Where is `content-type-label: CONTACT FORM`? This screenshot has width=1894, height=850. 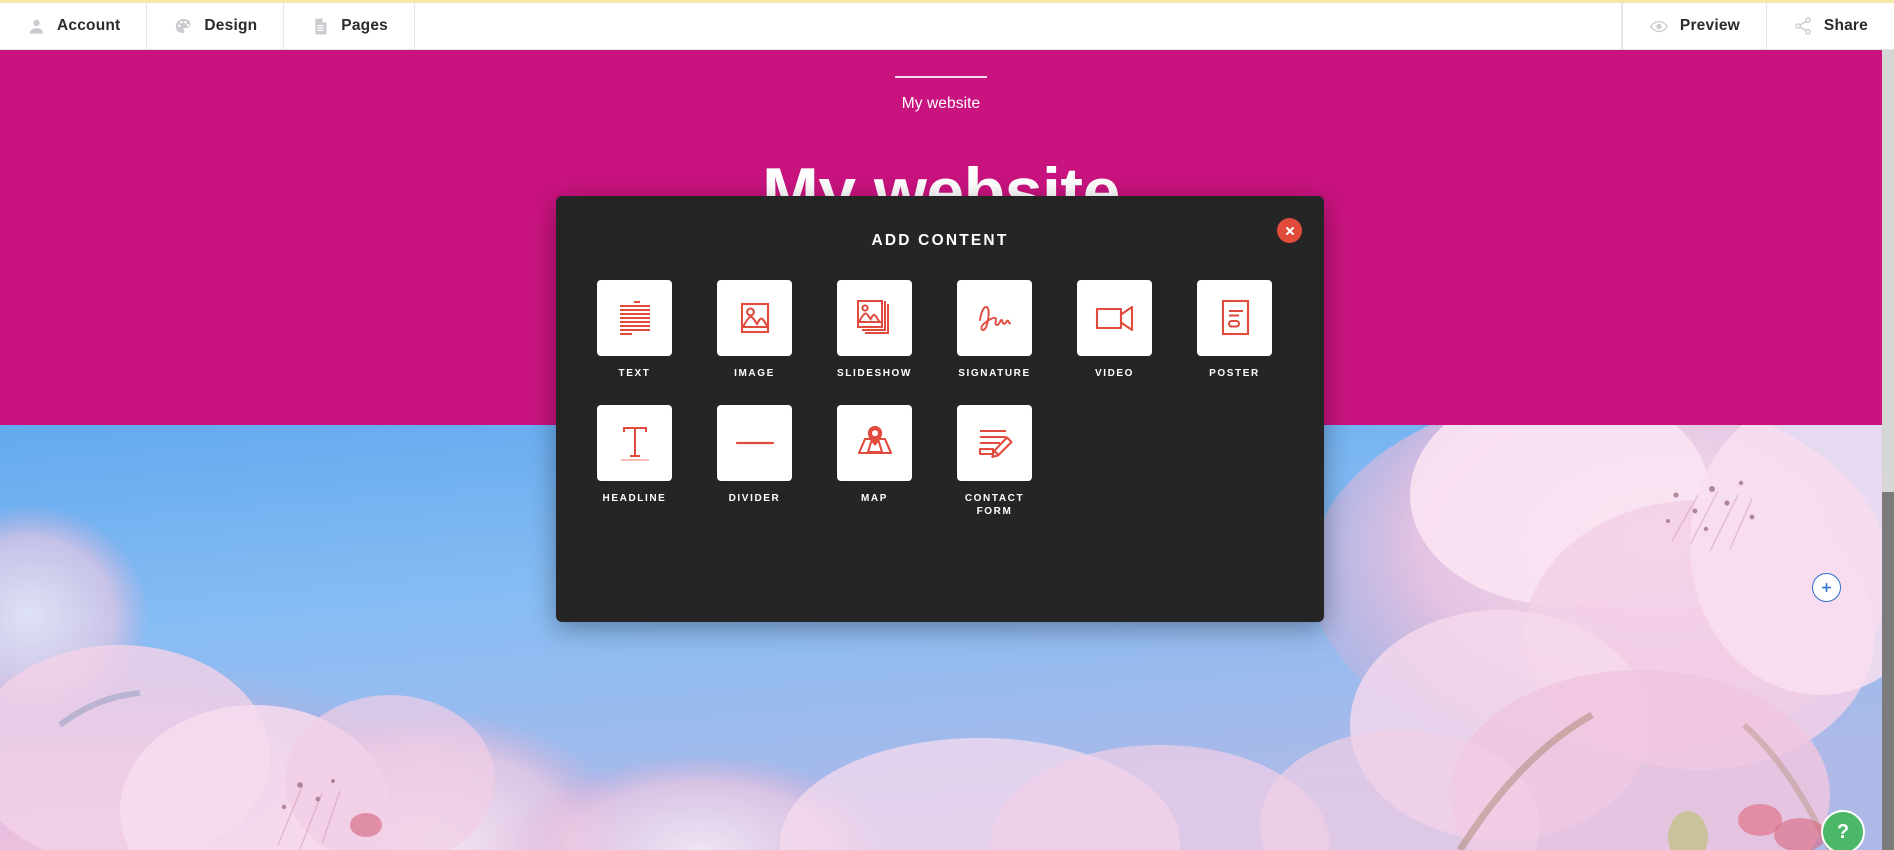
content-type-label: CONTACT FORM is located at coordinates (994, 505).